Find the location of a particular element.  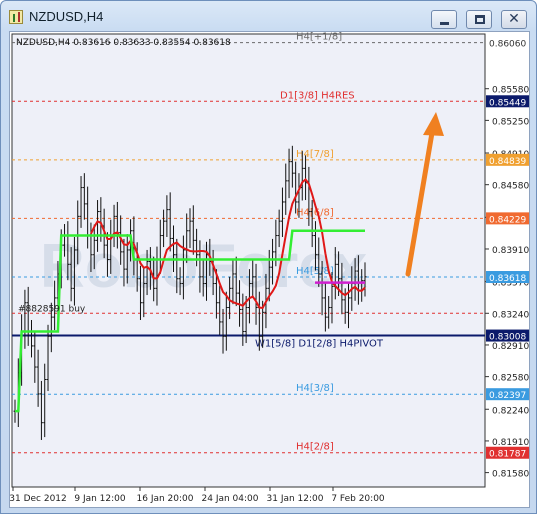

level-label: H4[2/8] is located at coordinates (315, 447).